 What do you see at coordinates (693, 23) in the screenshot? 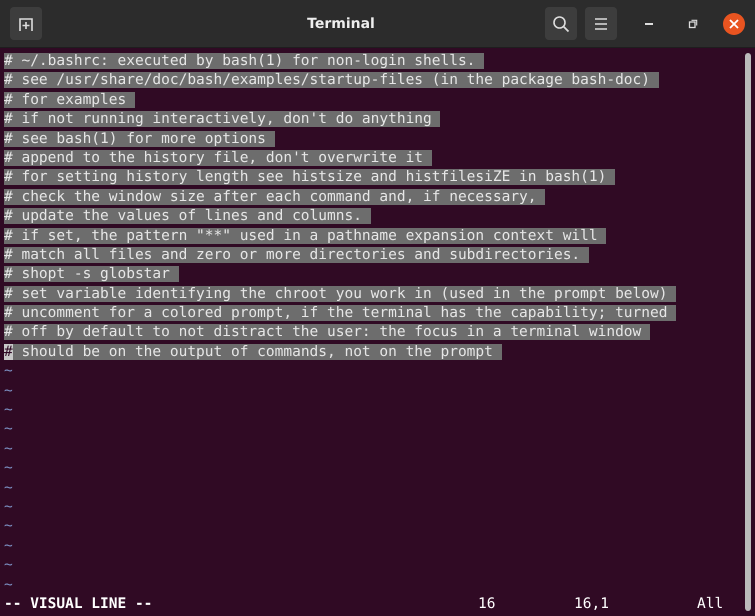
I see `restore-icon` at bounding box center [693, 23].